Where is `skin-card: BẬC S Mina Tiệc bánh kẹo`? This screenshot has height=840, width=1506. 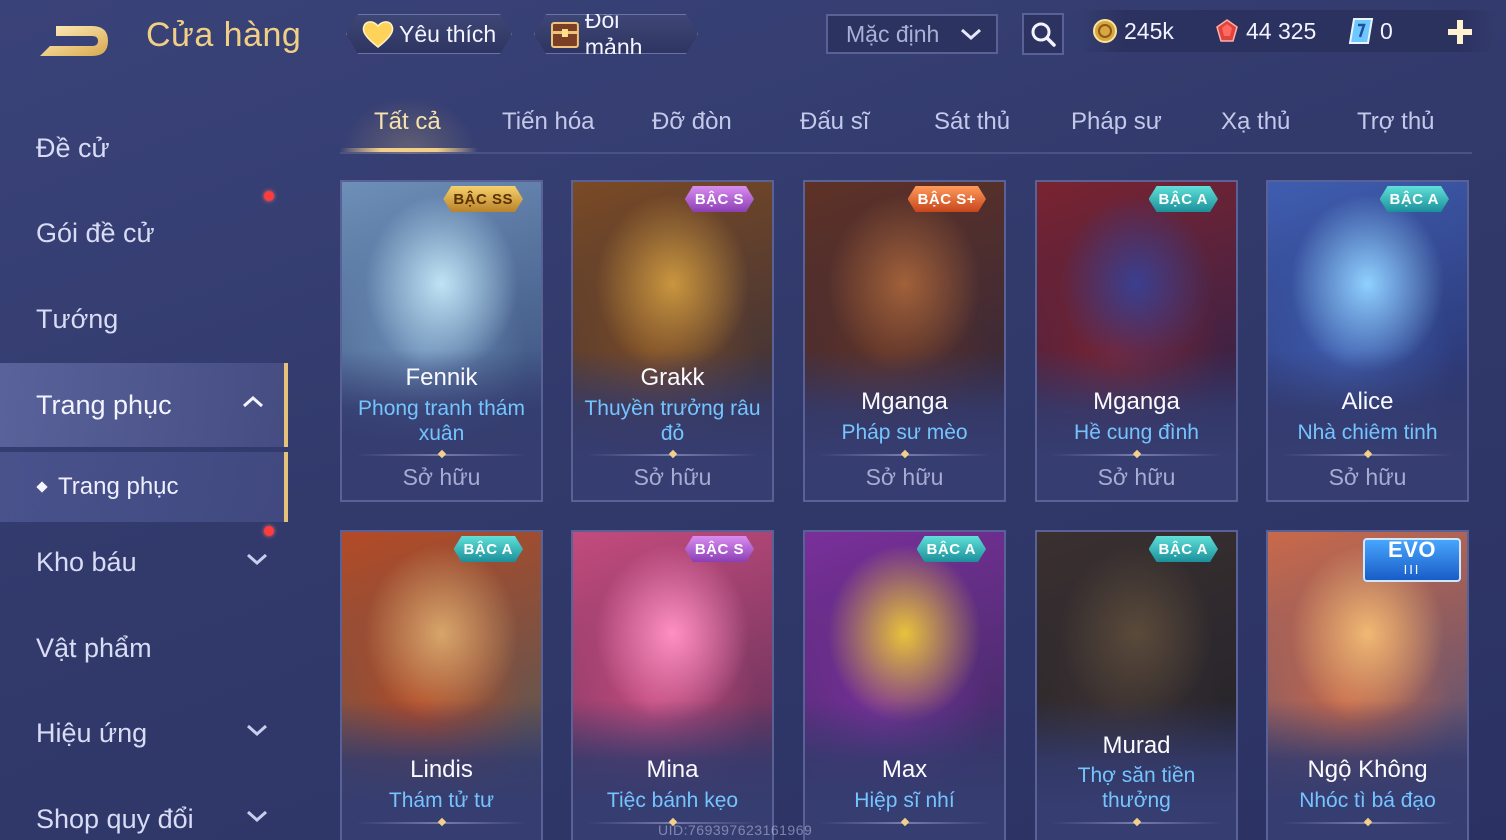
skin-card: BẬC S Mina Tiệc bánh kẹo is located at coordinates (672, 685).